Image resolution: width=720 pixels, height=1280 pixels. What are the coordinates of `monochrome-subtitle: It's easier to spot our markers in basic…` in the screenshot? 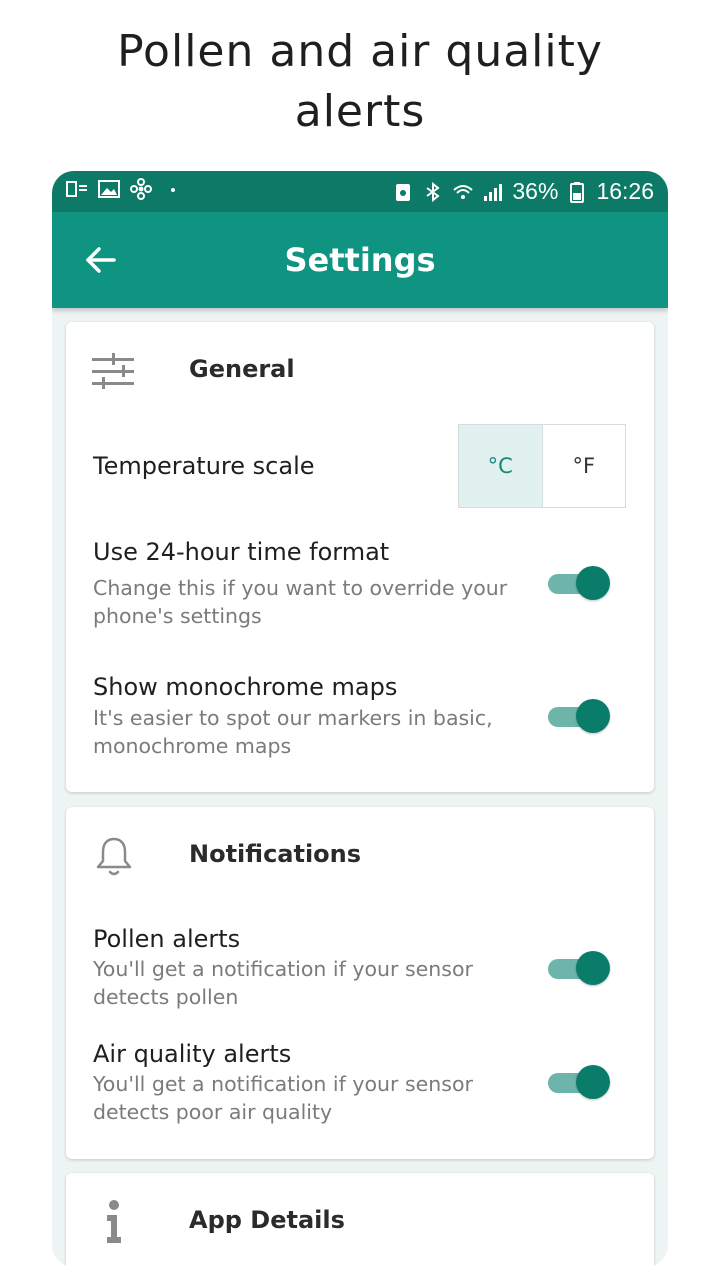 It's located at (293, 732).